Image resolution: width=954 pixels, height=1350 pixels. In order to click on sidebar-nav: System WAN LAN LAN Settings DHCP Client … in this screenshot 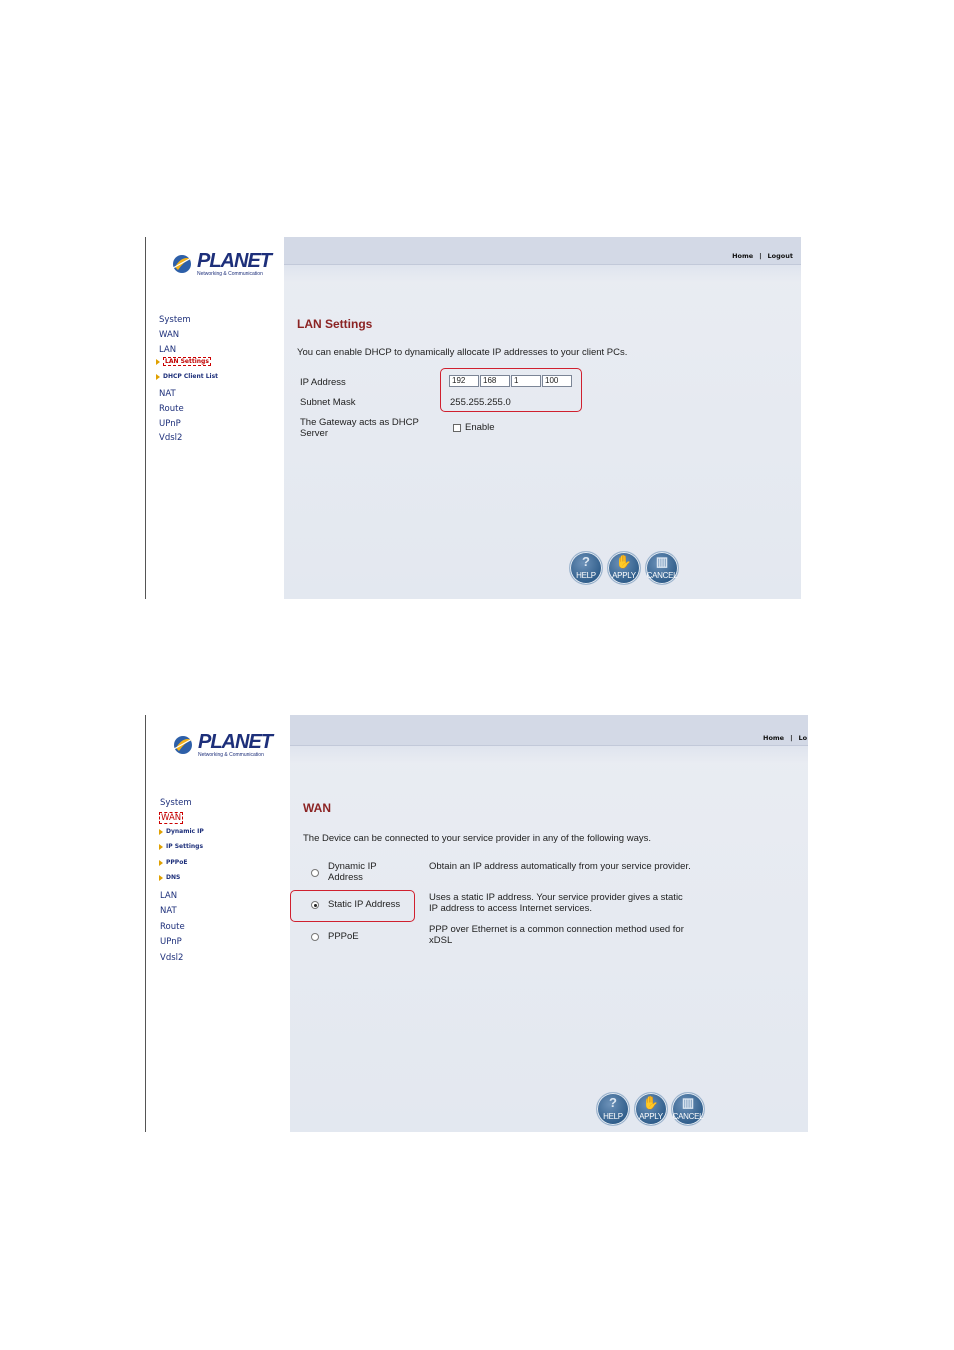, I will do `click(215, 418)`.